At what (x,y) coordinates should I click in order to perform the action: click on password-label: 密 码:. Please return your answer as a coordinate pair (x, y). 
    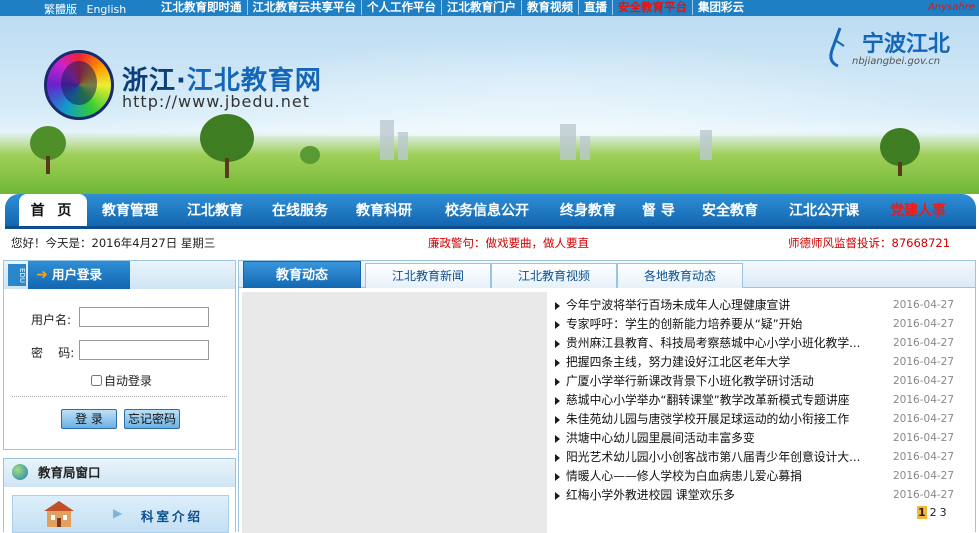
    Looking at the image, I should click on (53, 353).